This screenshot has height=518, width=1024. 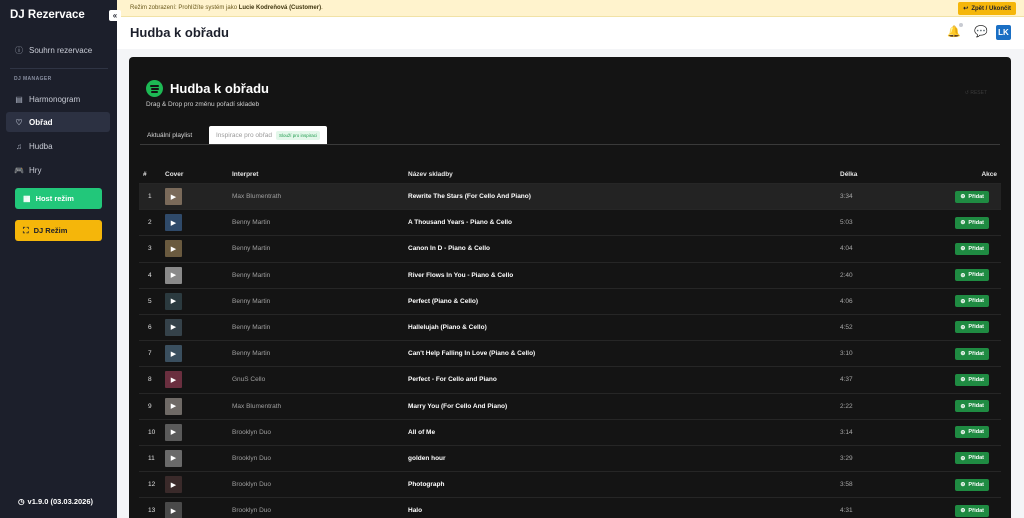 What do you see at coordinates (570, 431) in the screenshot?
I see `table-row: 10 ▶ Brooklyn Duo All of Me 3:14 ⊕ Přidat` at bounding box center [570, 431].